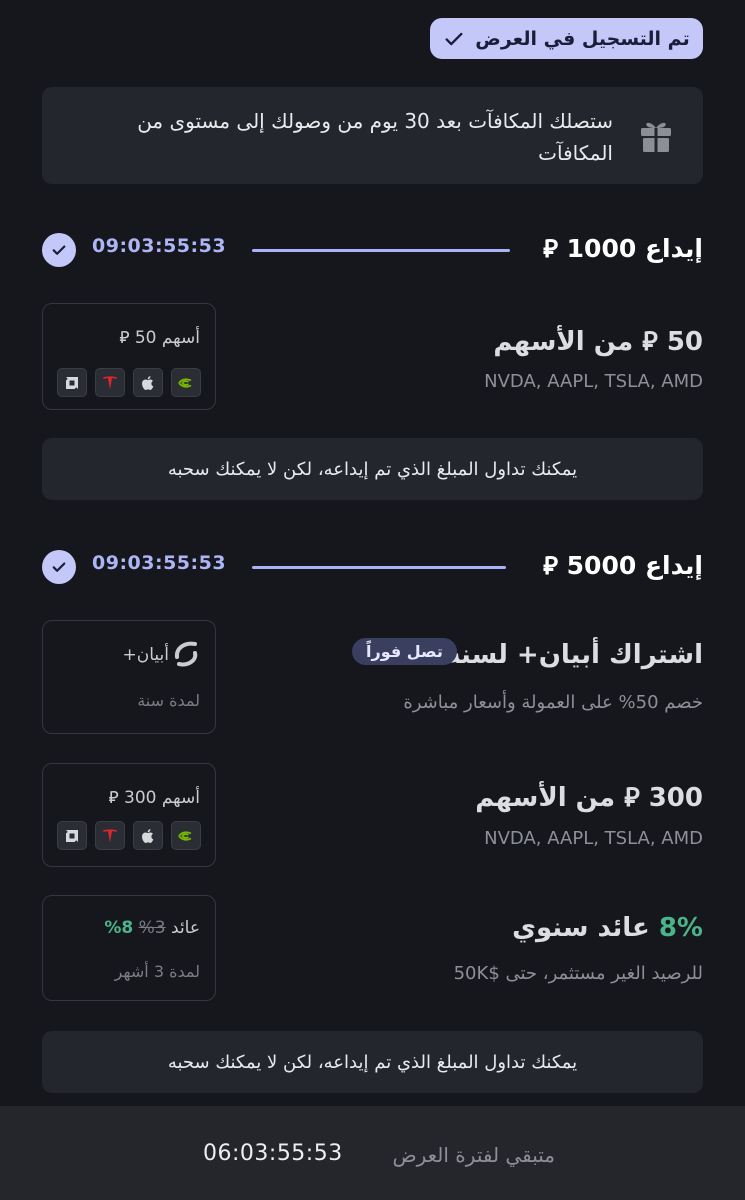  I want to click on yield-value: 8%, so click(680, 928).